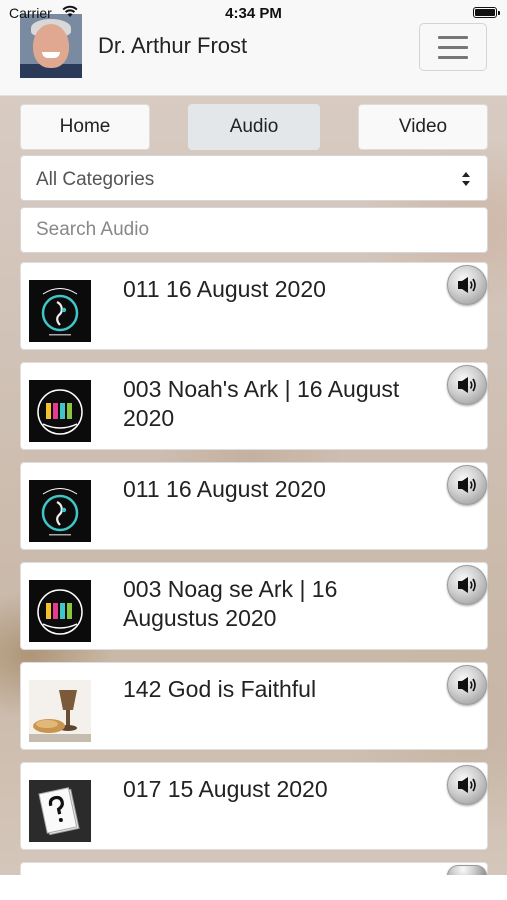 The width and height of the screenshot is (507, 900). I want to click on tab-video: Video, so click(423, 127).